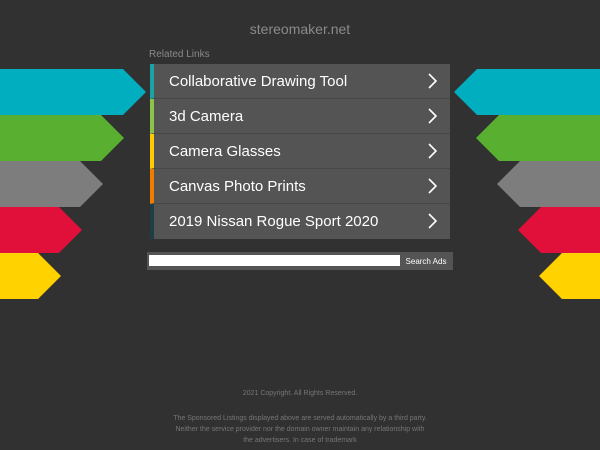 The height and width of the screenshot is (450, 600). I want to click on related-link-label: 2019 Nissan Rogue Sport 2020, so click(274, 221).